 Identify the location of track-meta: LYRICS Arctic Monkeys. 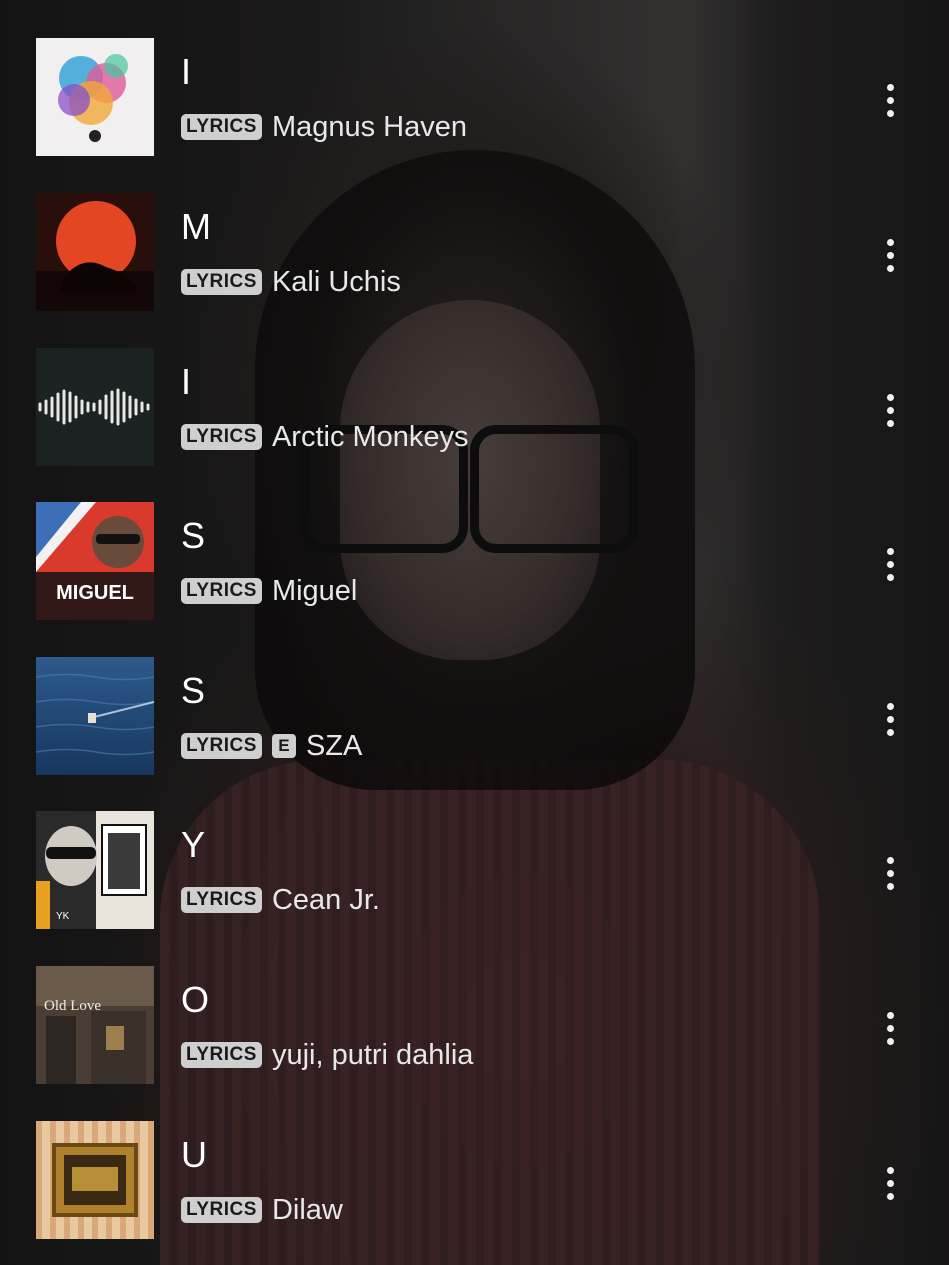
(325, 437).